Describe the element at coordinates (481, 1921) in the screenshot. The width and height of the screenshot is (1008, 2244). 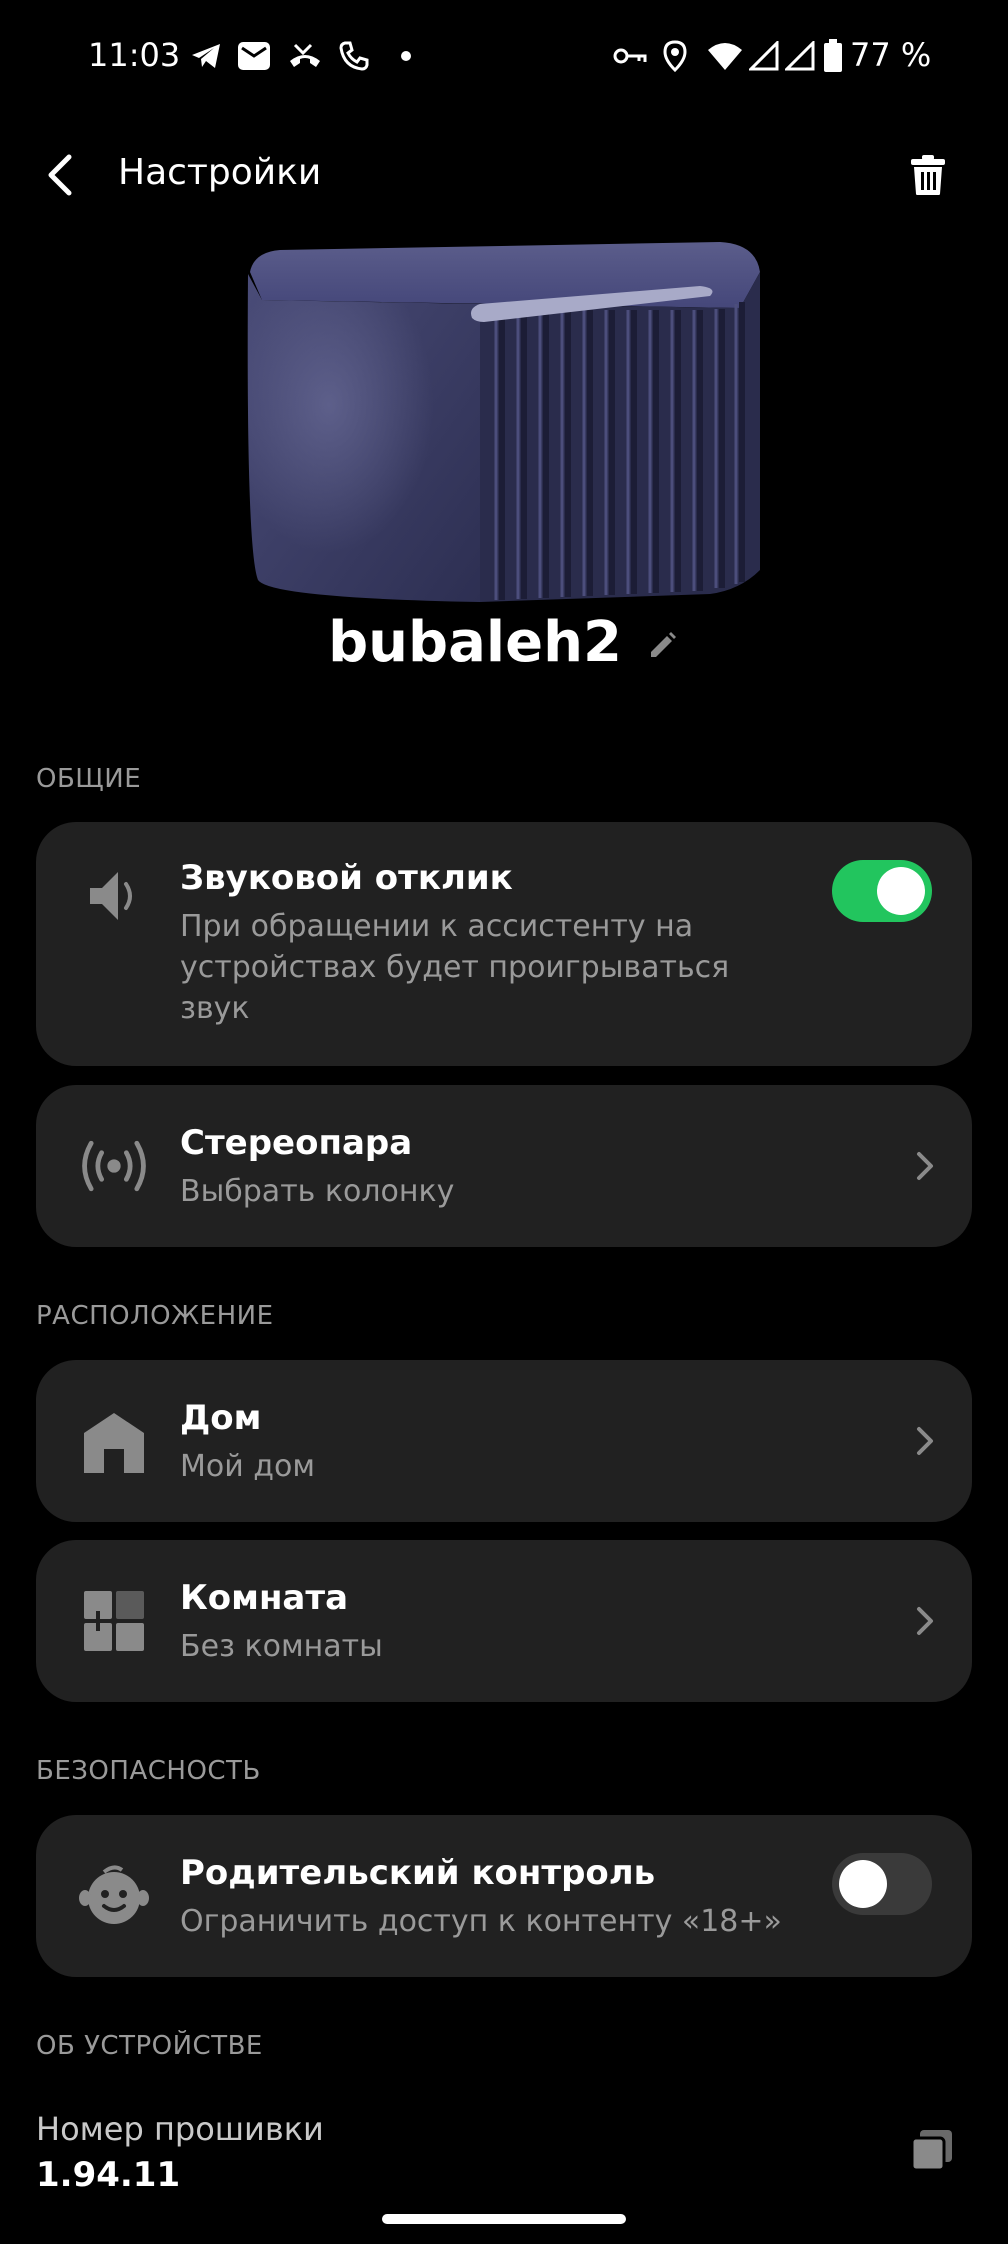
I see `parental-control-subtitle: Ограничить доступ к контенту «18+»` at that location.